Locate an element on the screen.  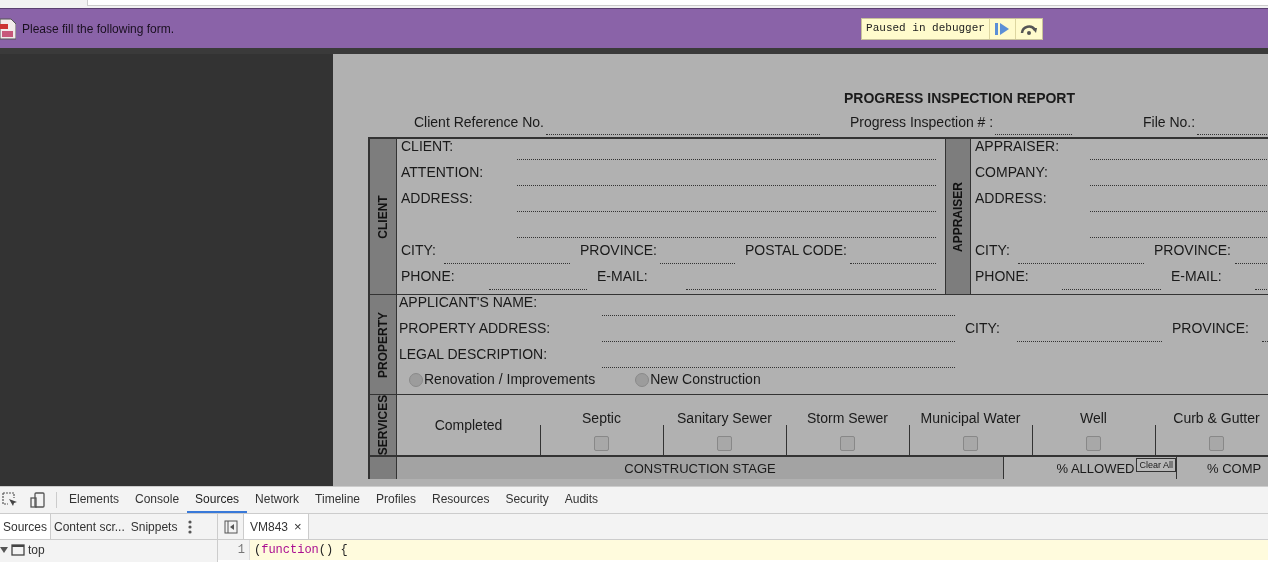
section-label: CLIENT is located at coordinates (383, 216).